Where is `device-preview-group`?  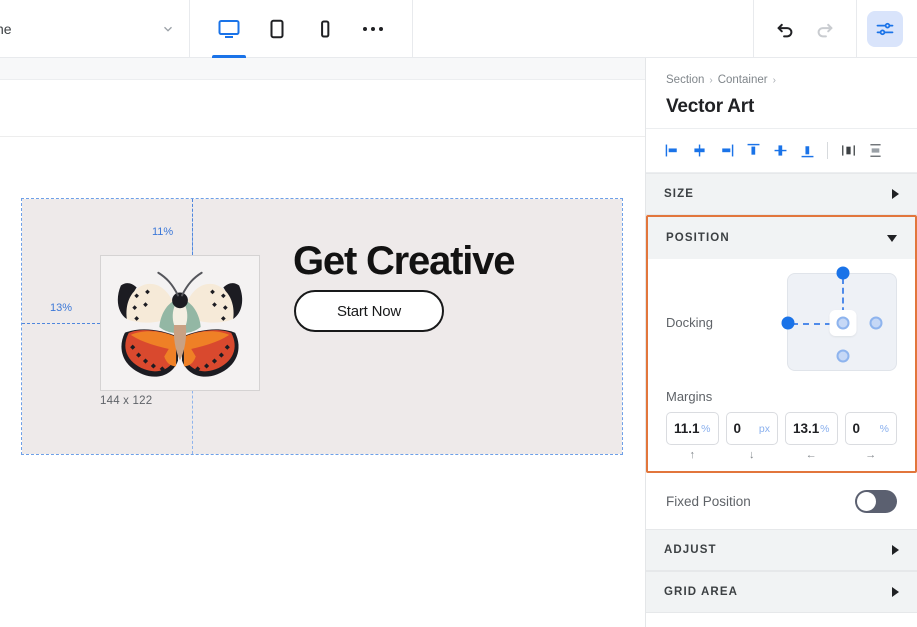 device-preview-group is located at coordinates (301, 29).